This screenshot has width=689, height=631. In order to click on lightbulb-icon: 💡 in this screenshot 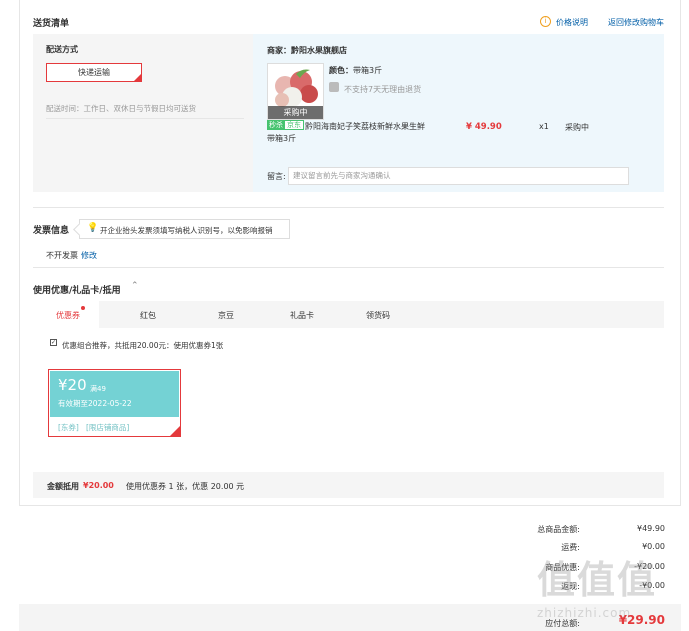, I will do `click(93, 228)`.